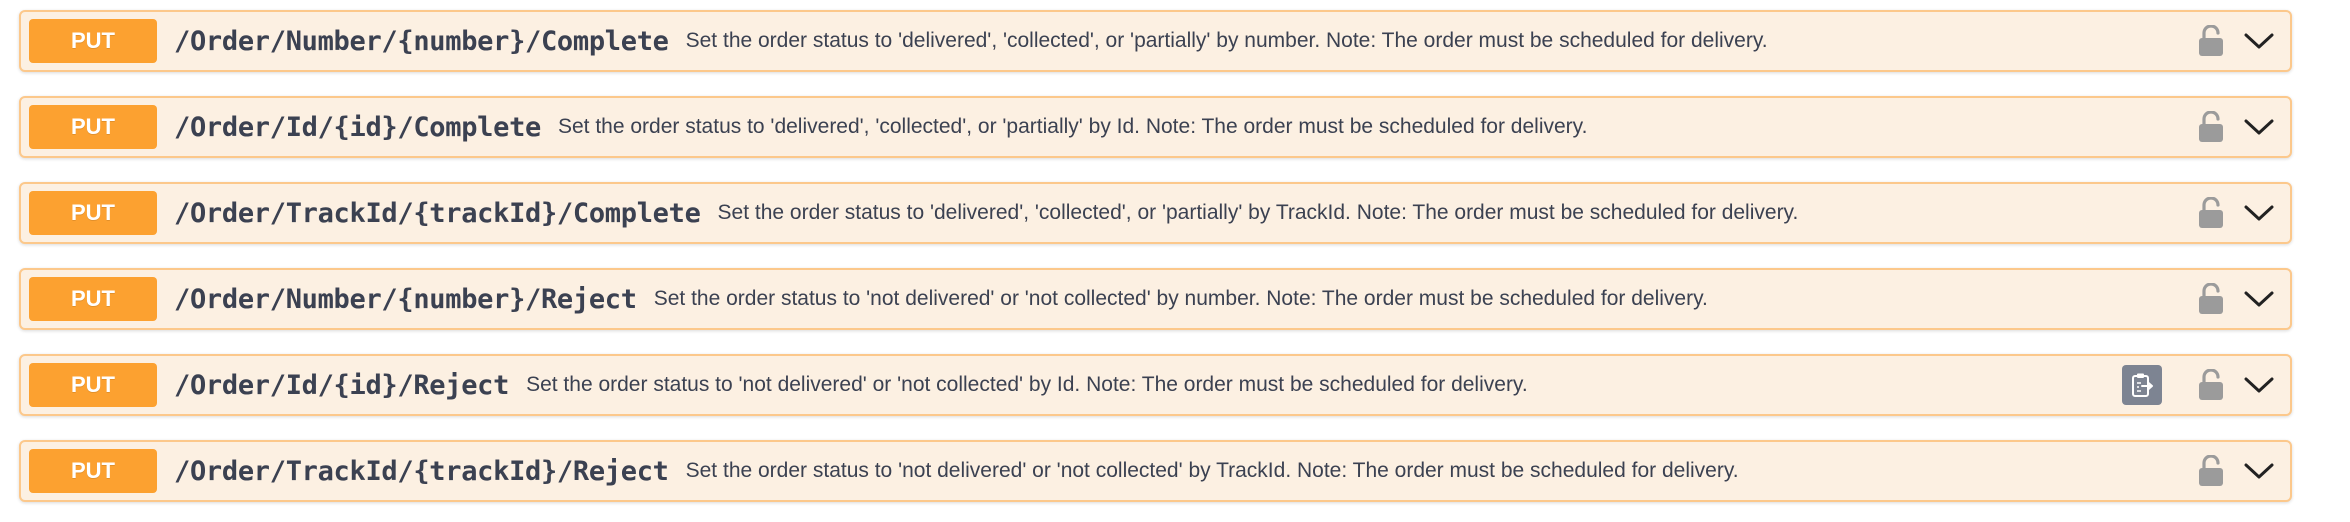 This screenshot has height=522, width=2350. Describe the element at coordinates (405, 299) in the screenshot. I see `endpoint-path: /Order/Number/{number}/Reject` at that location.